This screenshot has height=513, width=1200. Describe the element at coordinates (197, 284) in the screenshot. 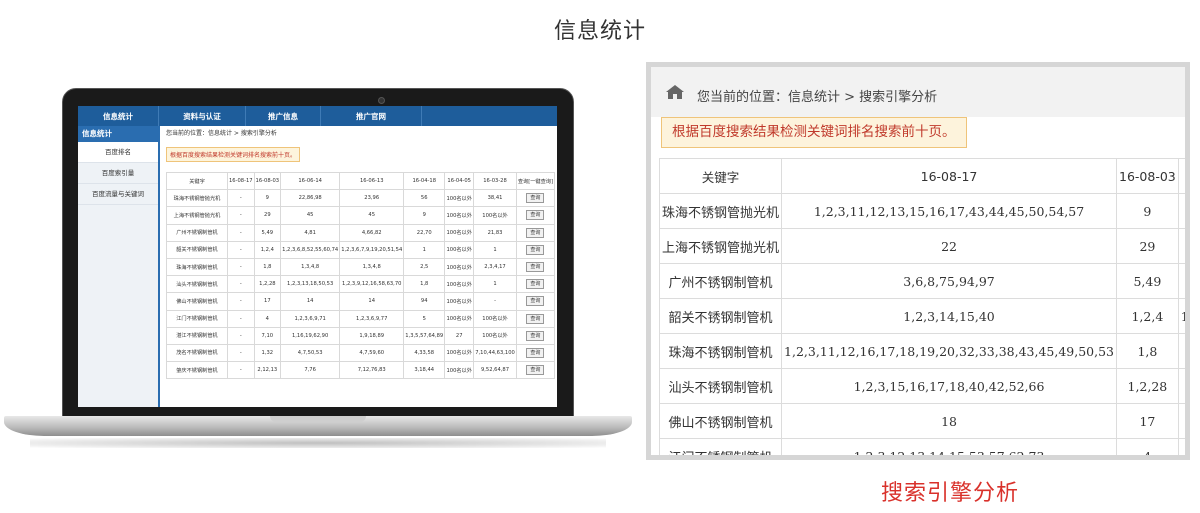

I see `mini-cell: 汕头不锈钢制管机` at that location.